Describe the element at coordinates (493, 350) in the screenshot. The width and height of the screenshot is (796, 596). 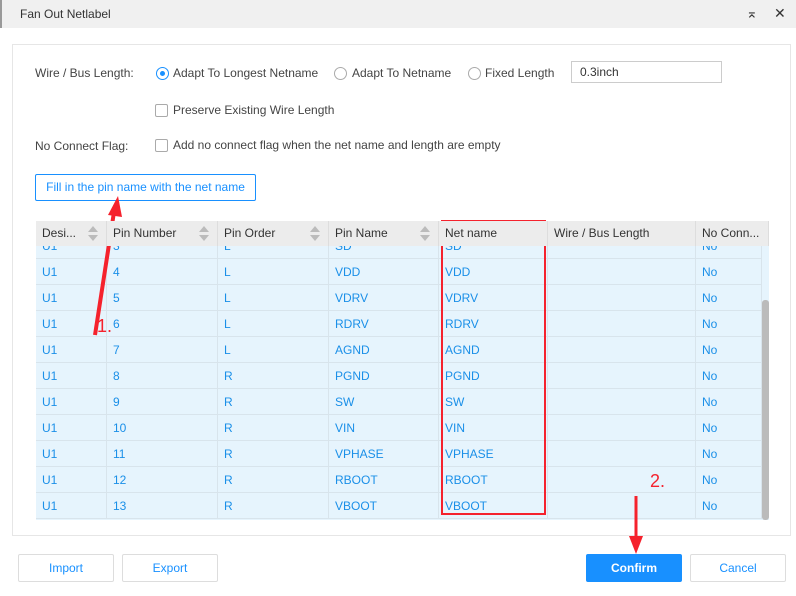
I see `cell-net-name: AGND` at that location.